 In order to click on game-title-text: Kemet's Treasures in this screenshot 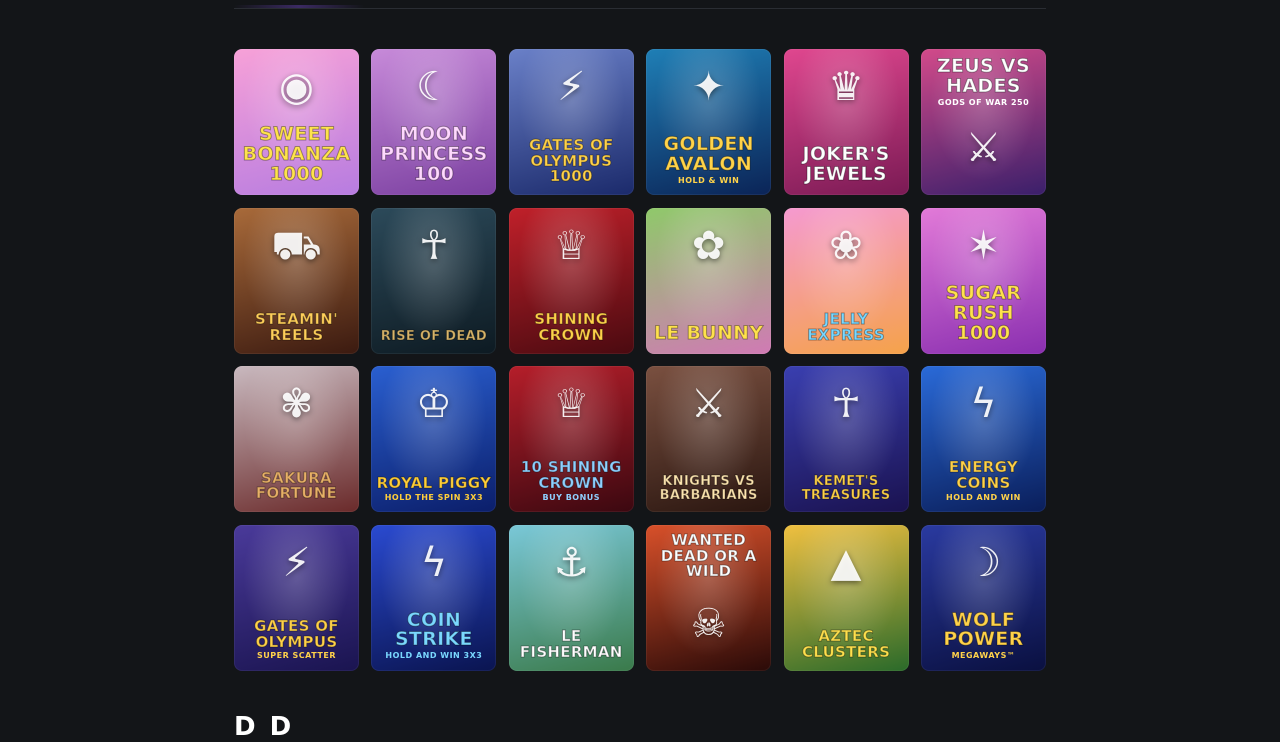, I will do `click(846, 488)`.